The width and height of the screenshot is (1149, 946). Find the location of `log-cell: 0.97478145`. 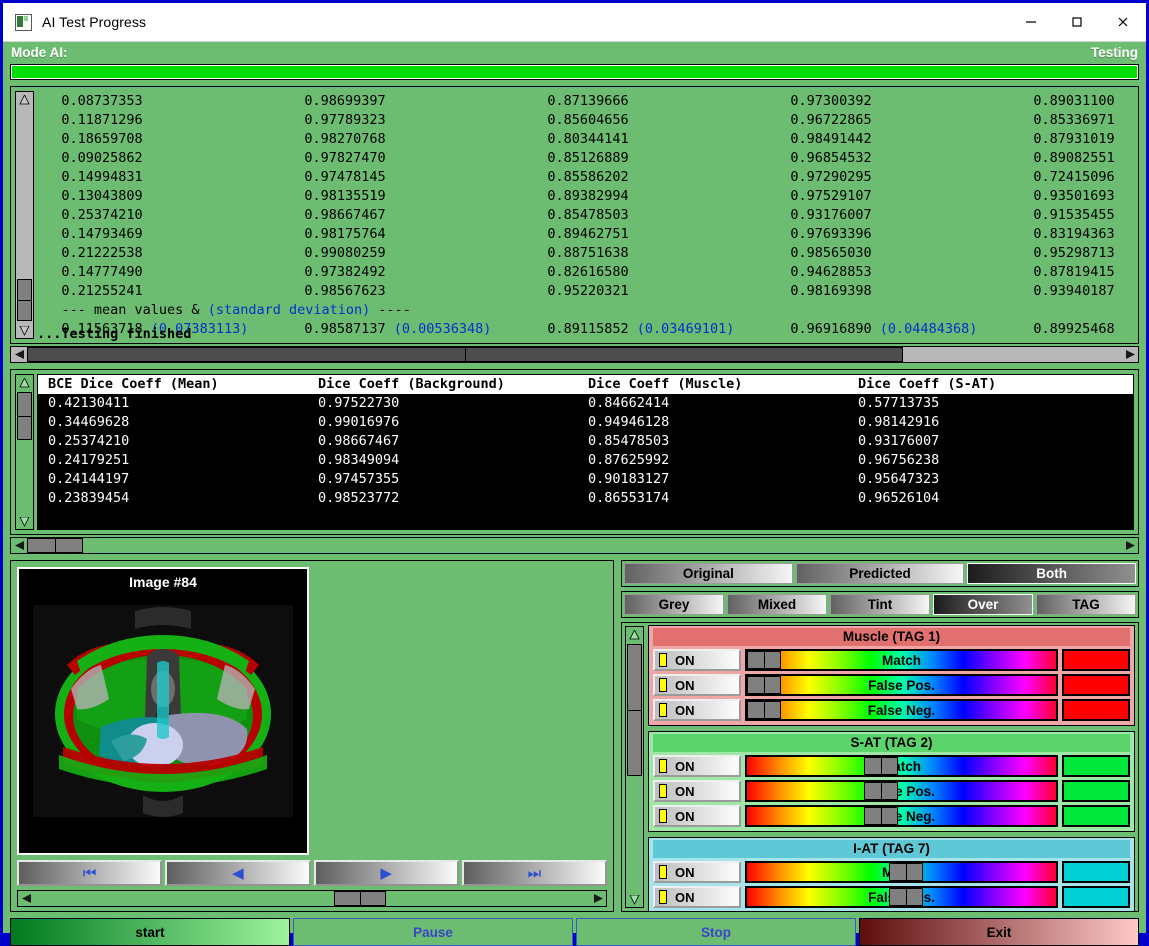

log-cell: 0.97478145 is located at coordinates (333, 177).